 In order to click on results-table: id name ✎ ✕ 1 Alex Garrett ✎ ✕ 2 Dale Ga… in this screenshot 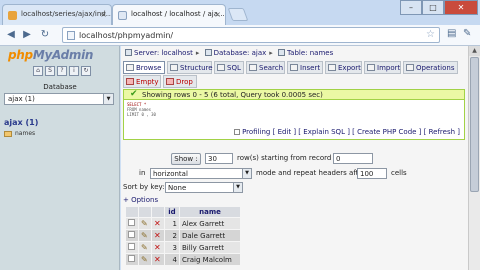, I will do `click(183, 236)`.